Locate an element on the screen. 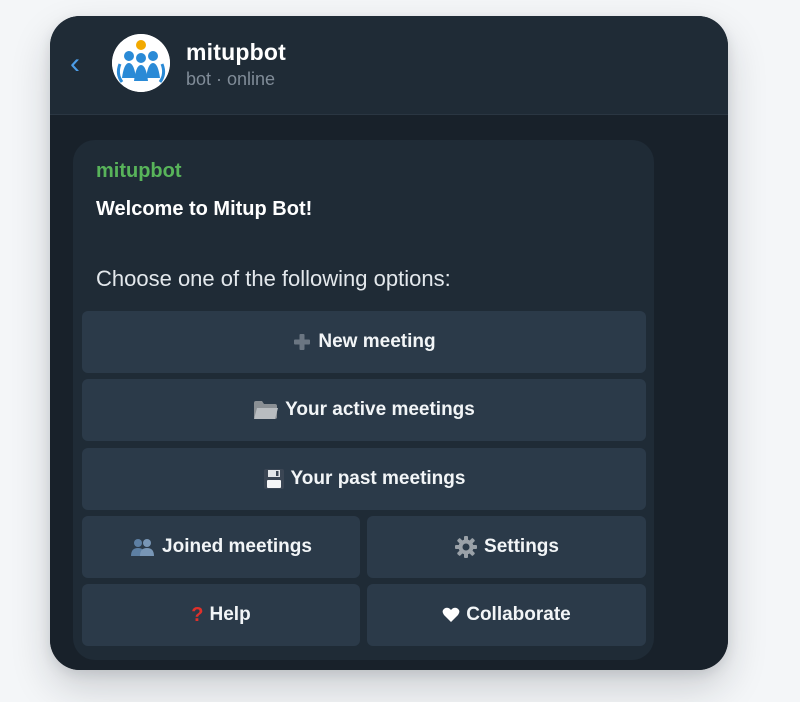 Image resolution: width=800 pixels, height=702 pixels. plus-icon is located at coordinates (302, 342).